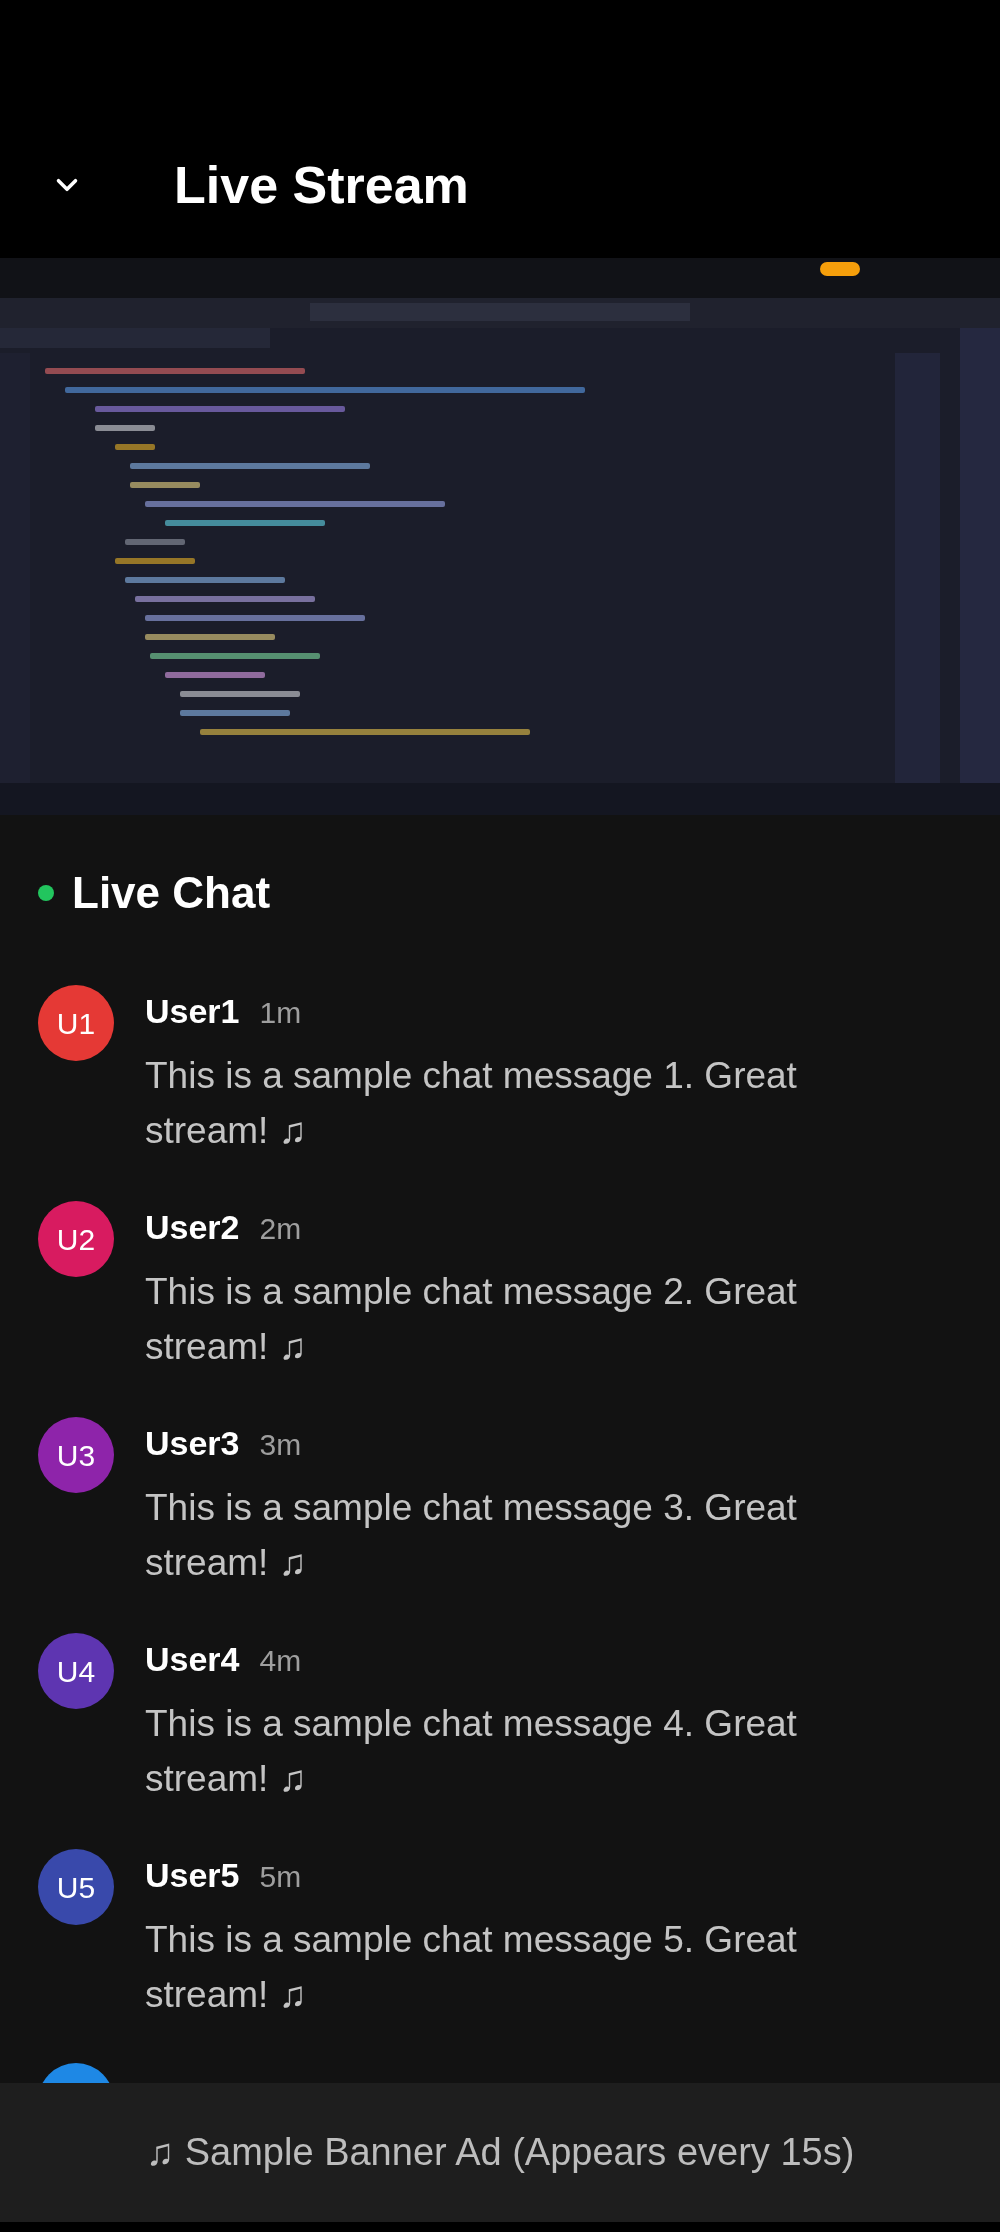  Describe the element at coordinates (280, 1013) in the screenshot. I see `message-time: 1m` at that location.